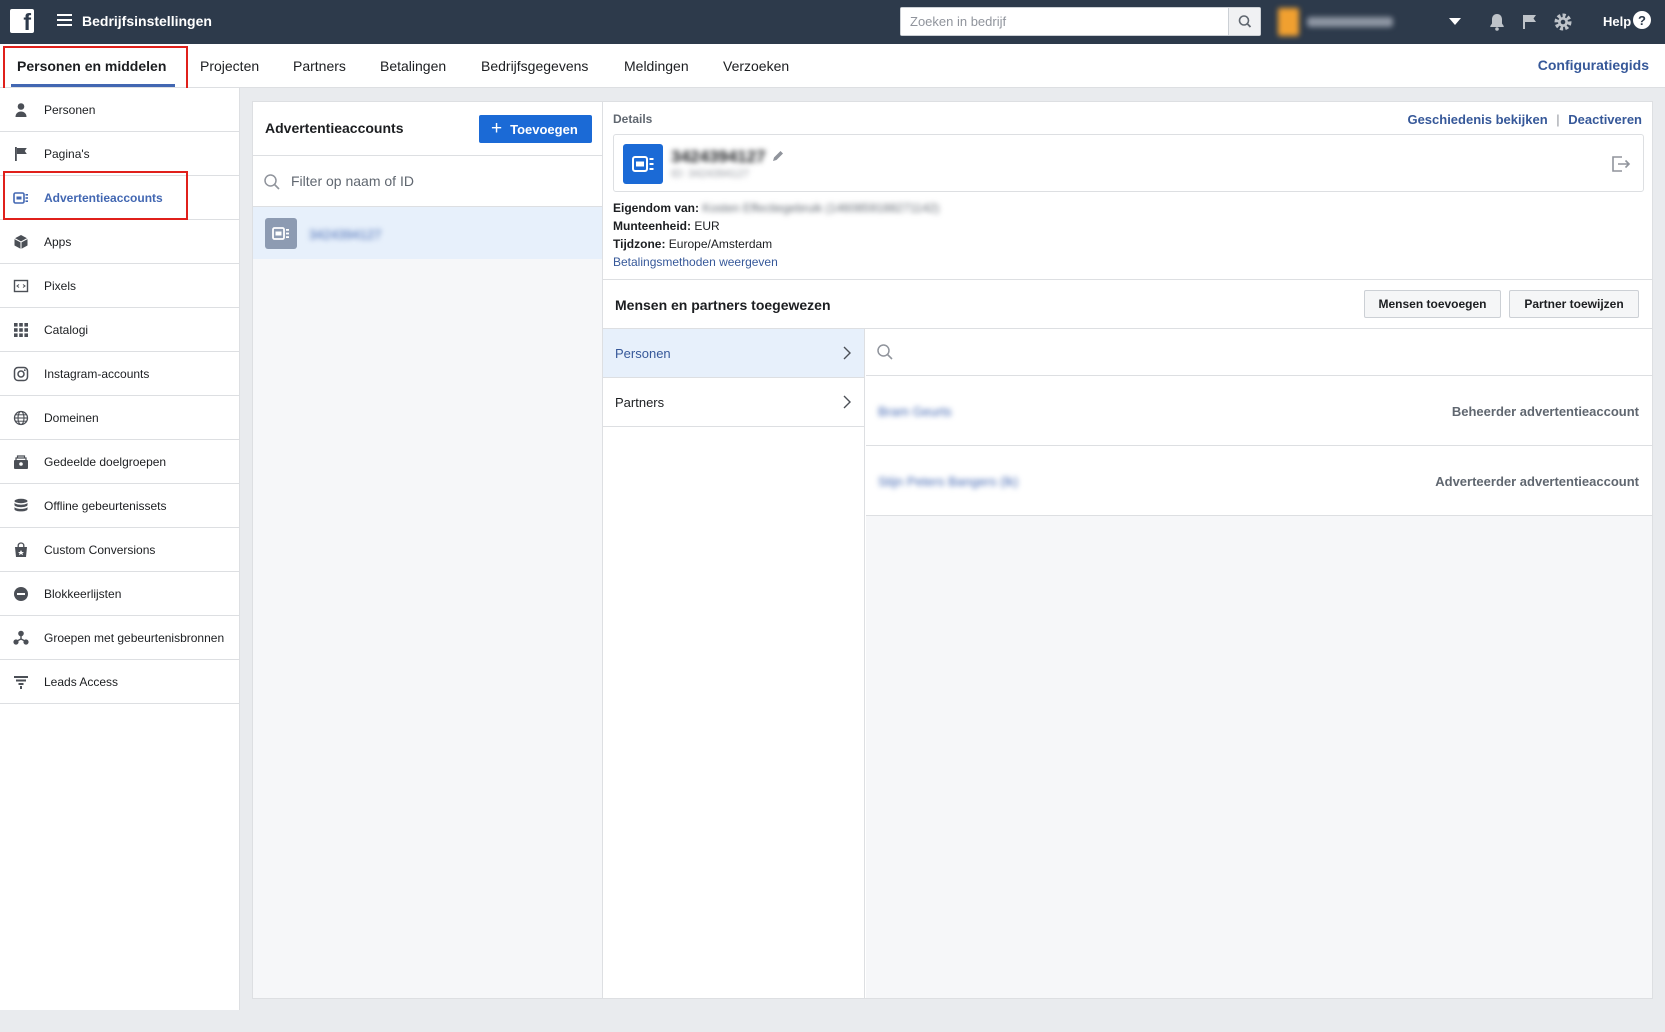 The height and width of the screenshot is (1032, 1665). What do you see at coordinates (734, 663) in the screenshot?
I see `assign-categories: Personen Partners` at bounding box center [734, 663].